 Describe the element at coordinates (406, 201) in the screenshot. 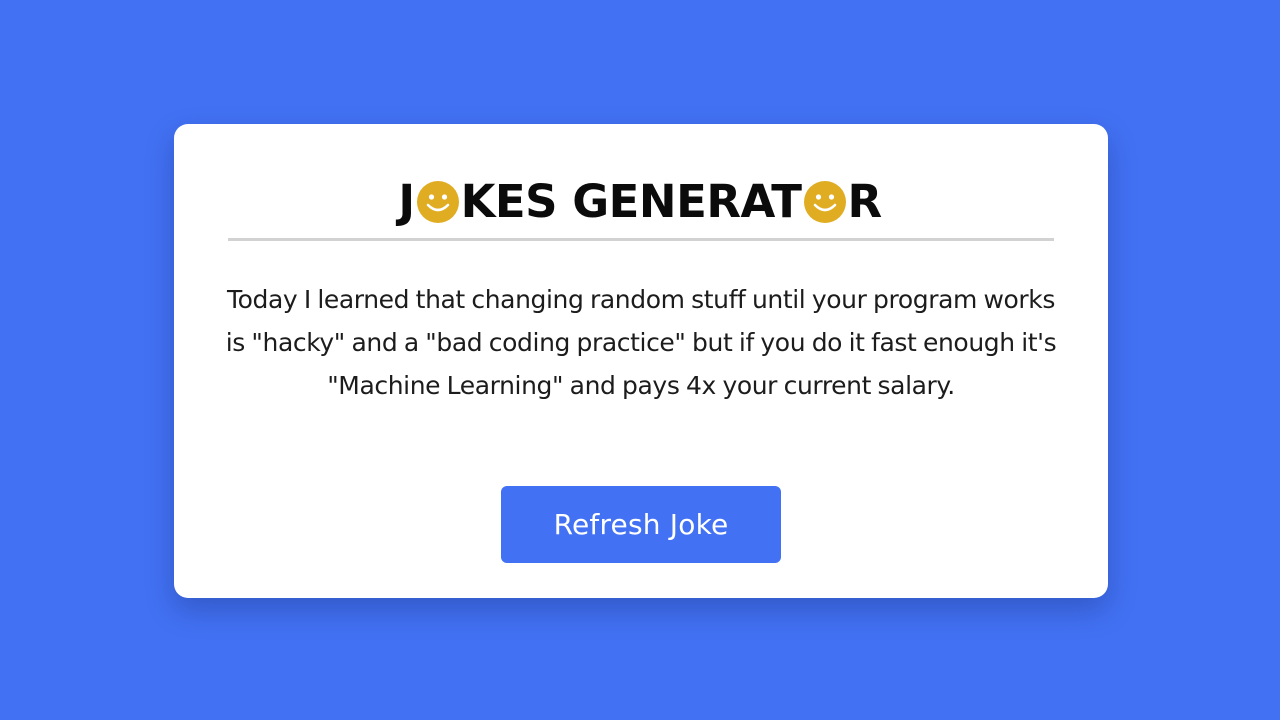

I see `title-text-start: J` at that location.